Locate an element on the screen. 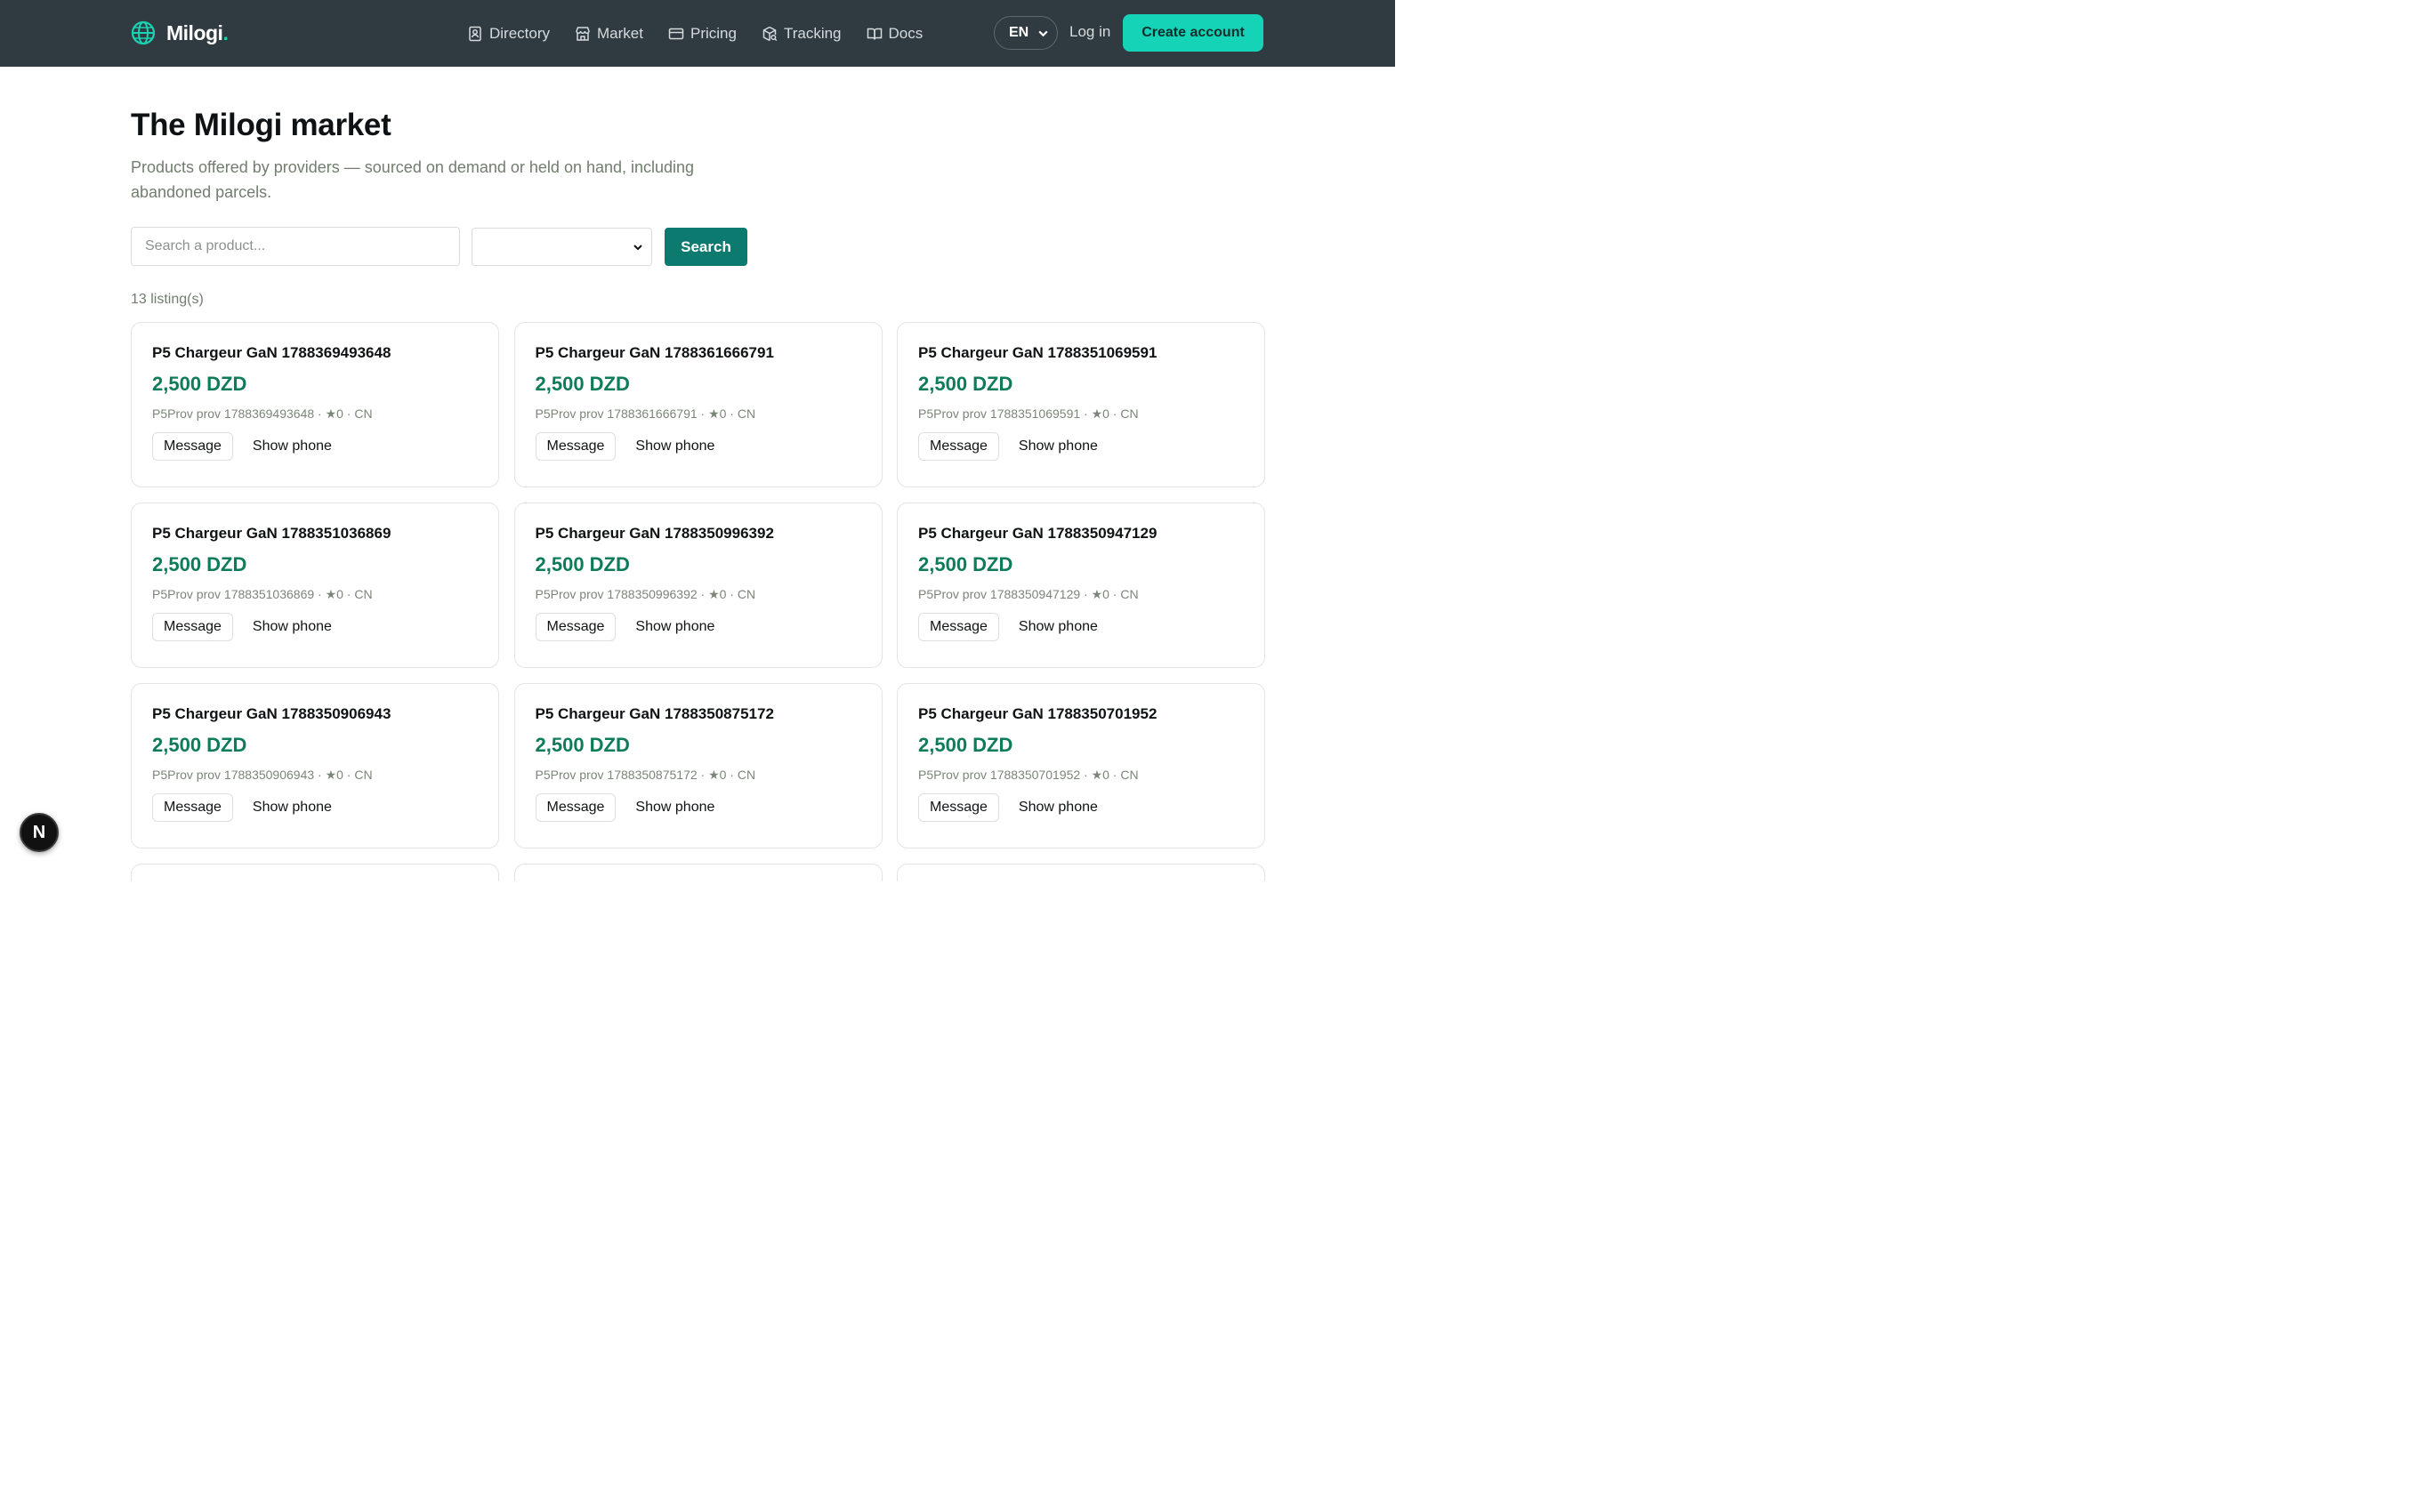 The height and width of the screenshot is (1512, 2420). brand-logo-link: Milogi . is located at coordinates (180, 33).